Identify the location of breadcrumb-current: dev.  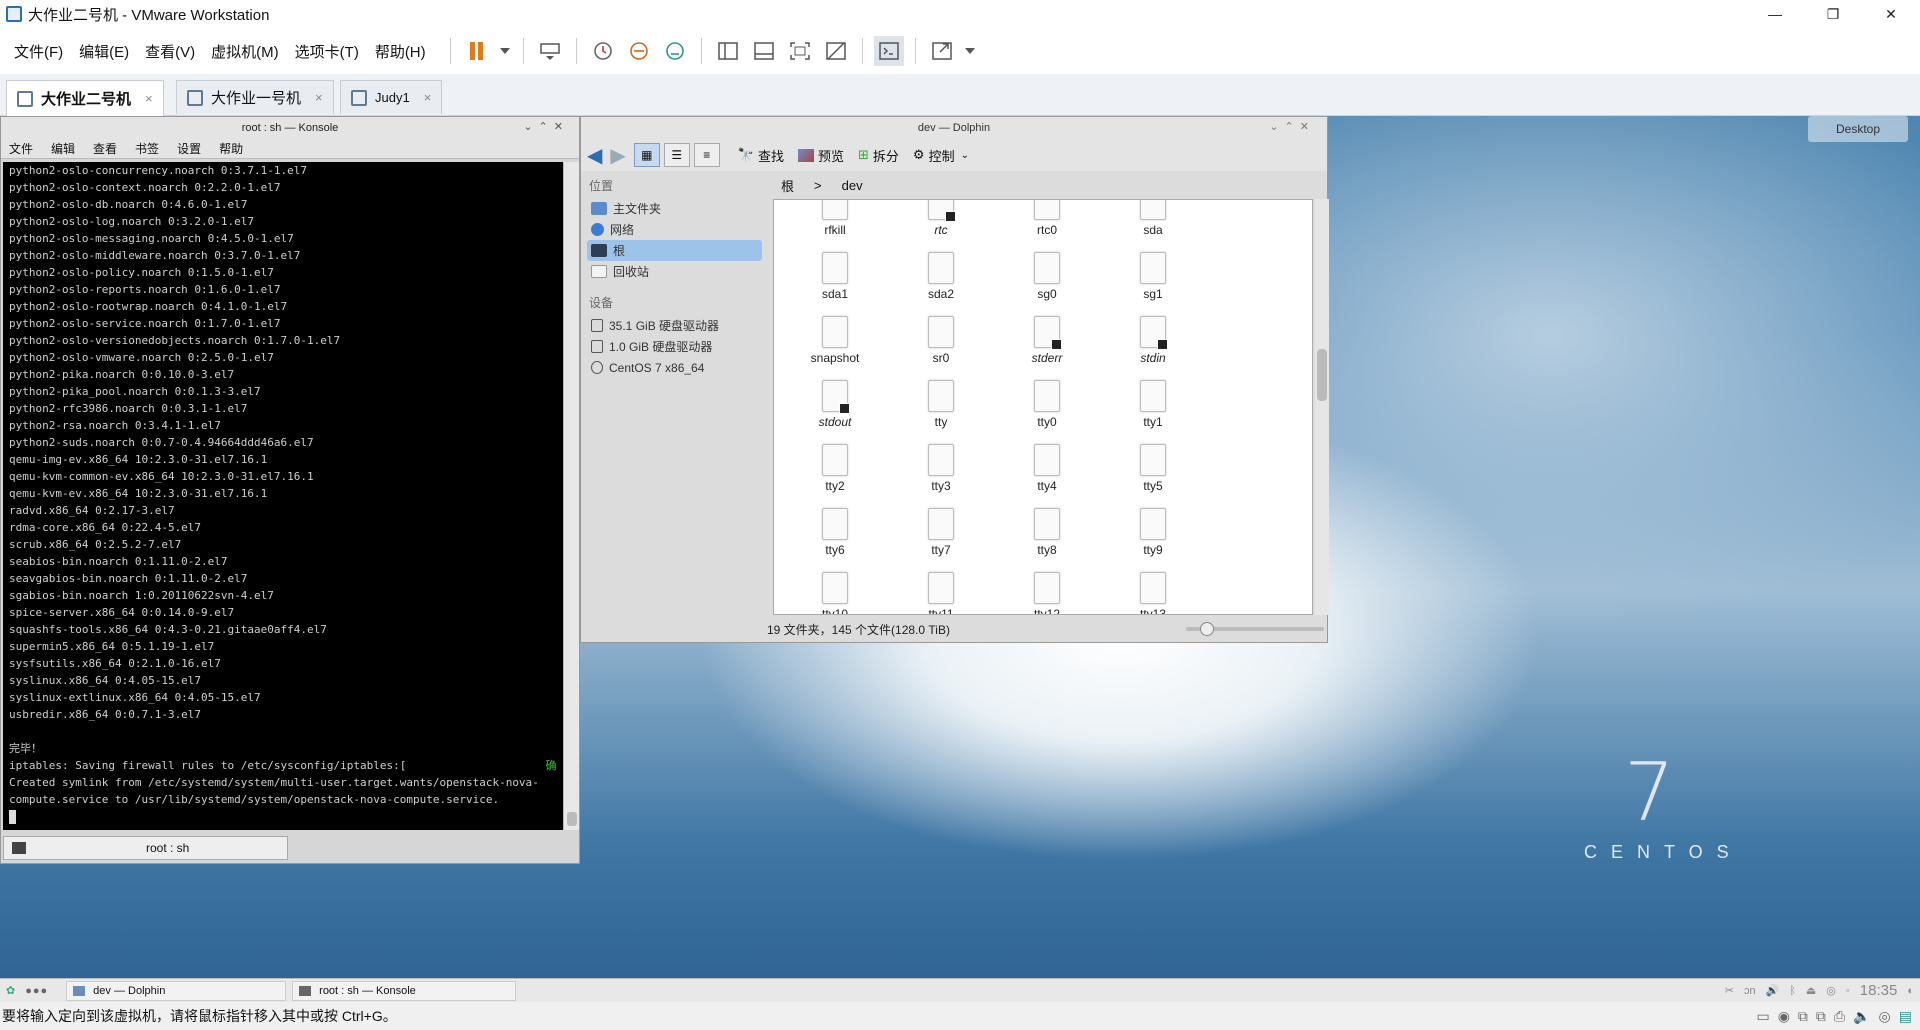
(852, 185).